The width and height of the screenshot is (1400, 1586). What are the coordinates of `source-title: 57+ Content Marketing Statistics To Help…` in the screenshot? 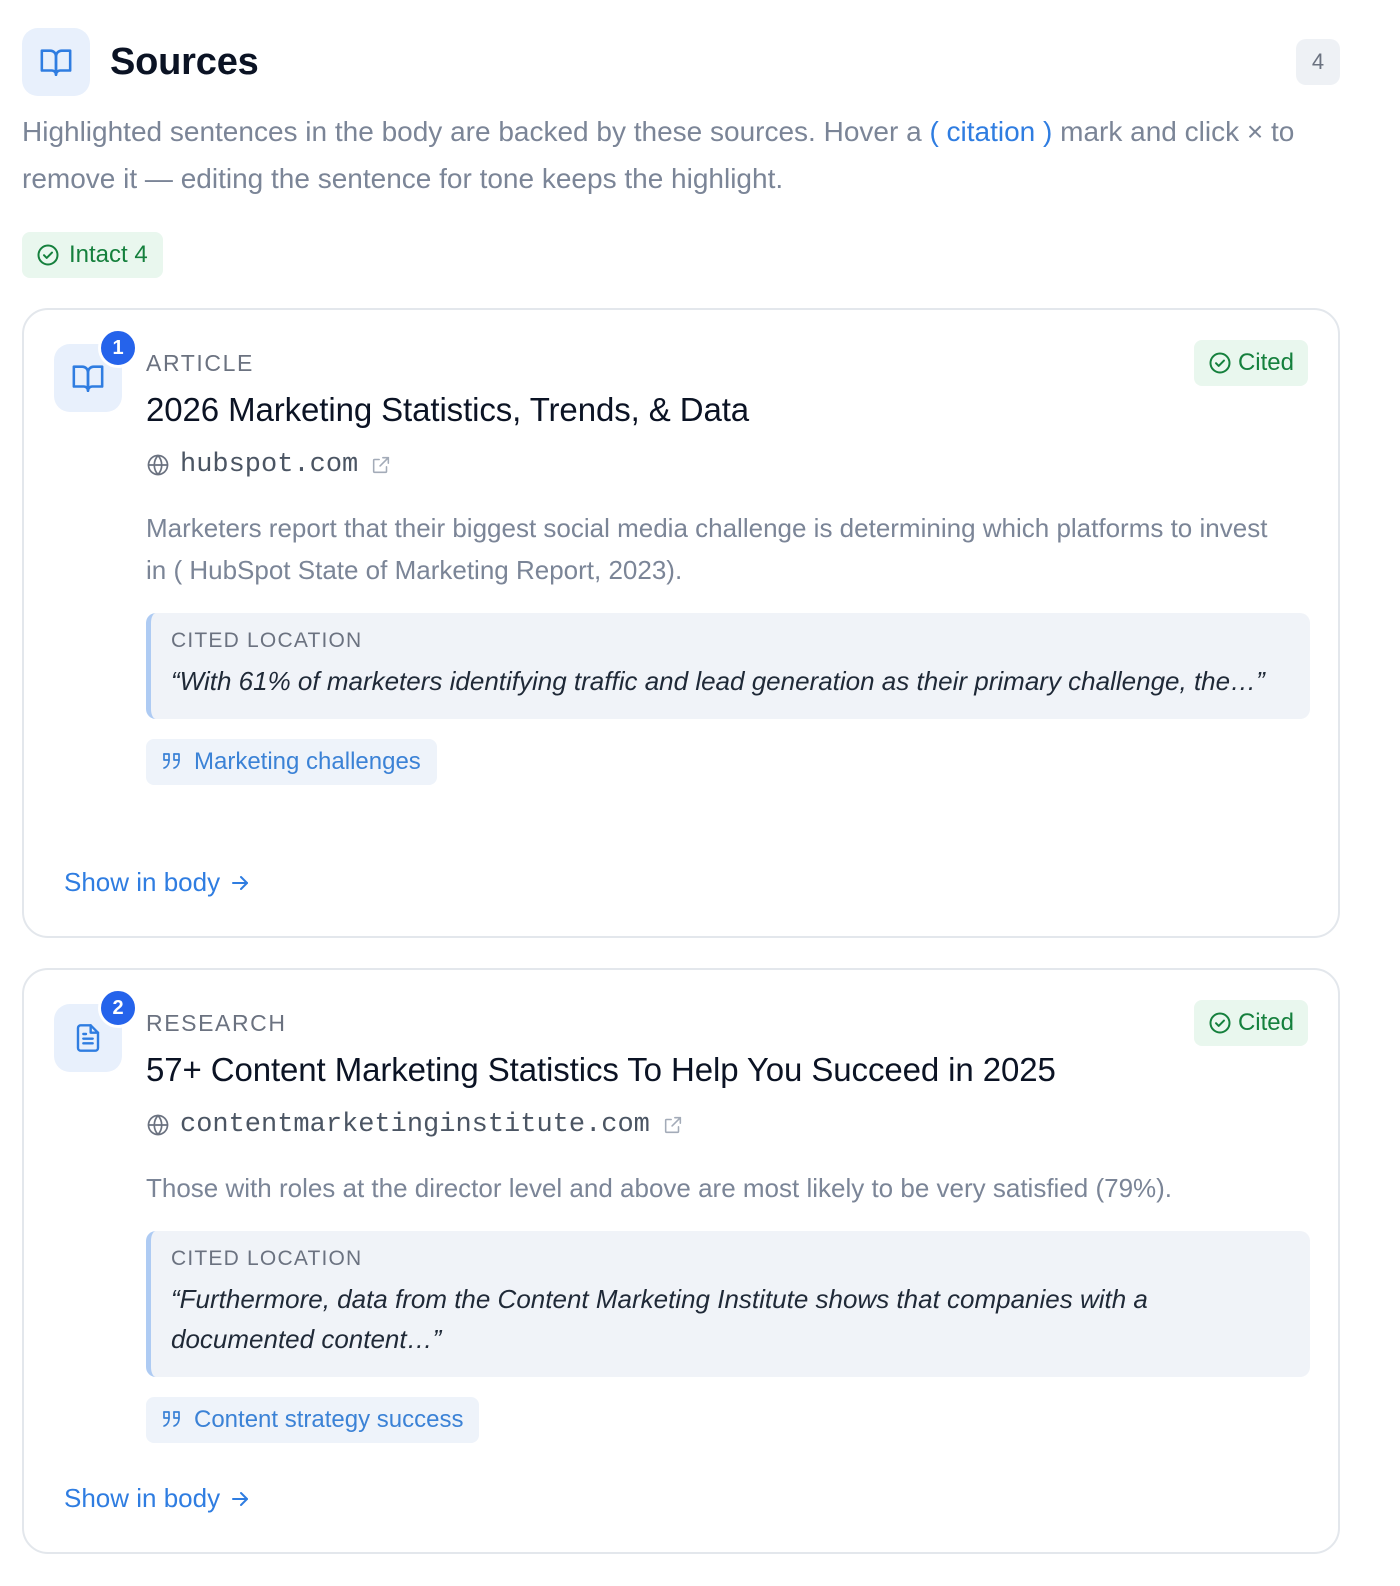 It's located at (601, 1069).